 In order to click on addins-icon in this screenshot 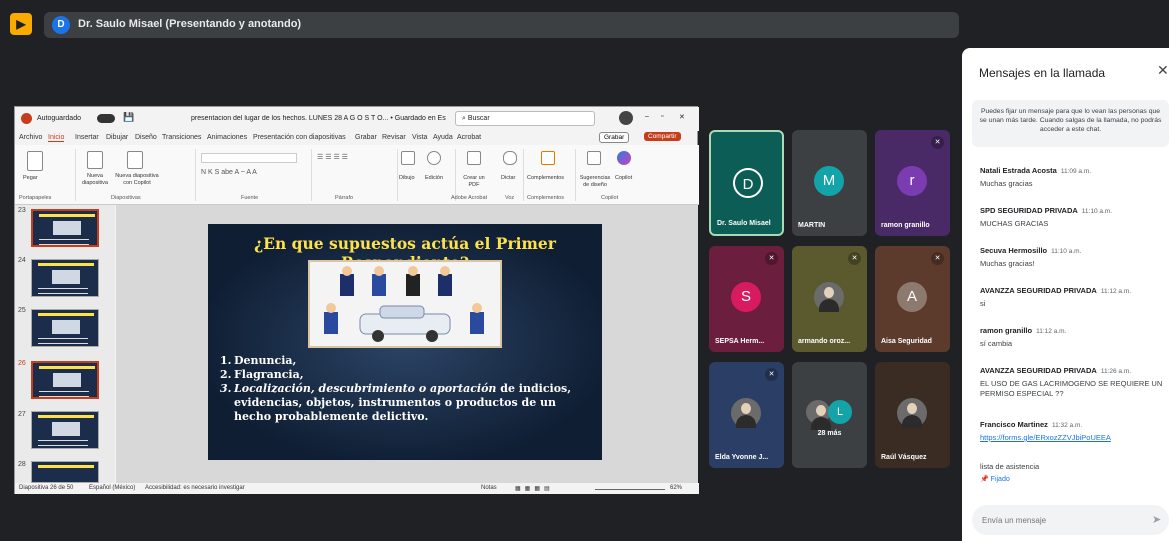, I will do `click(548, 158)`.